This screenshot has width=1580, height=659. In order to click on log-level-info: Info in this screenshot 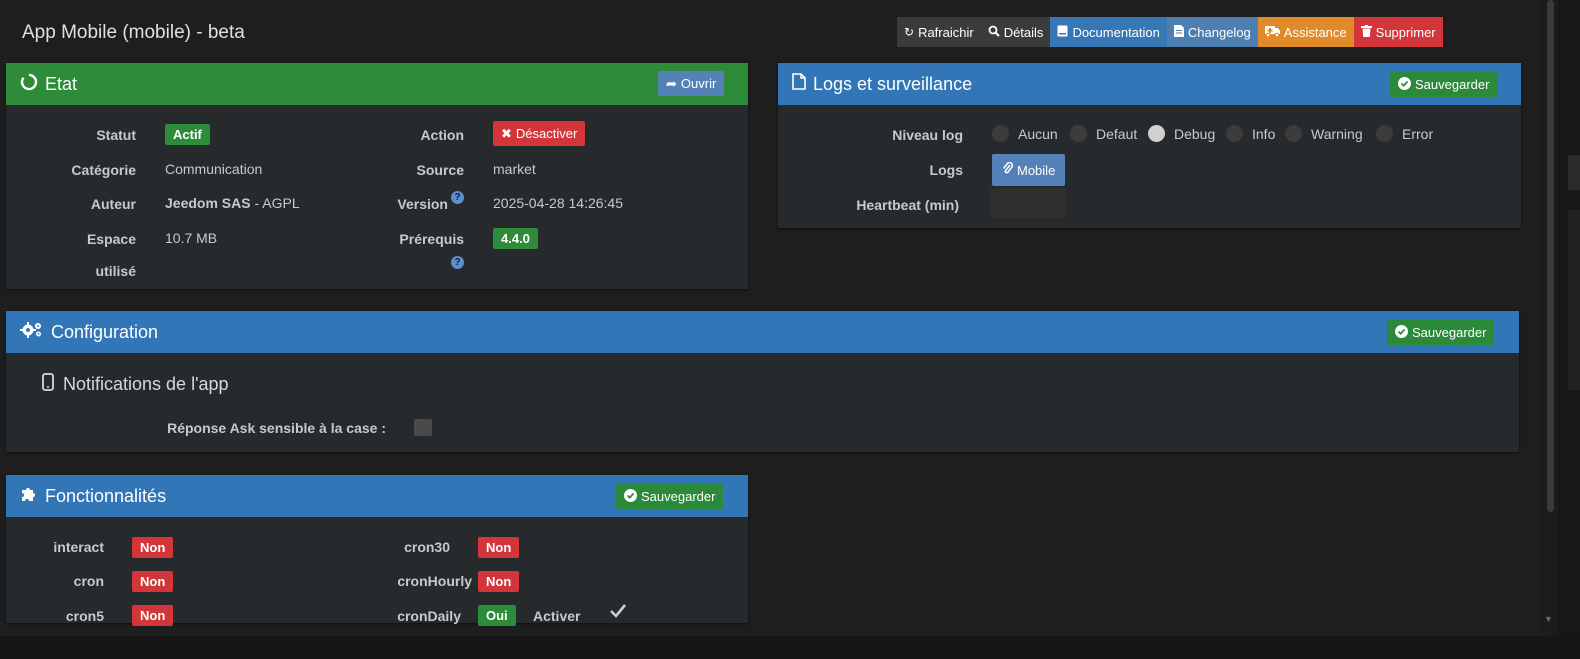, I will do `click(1250, 133)`.